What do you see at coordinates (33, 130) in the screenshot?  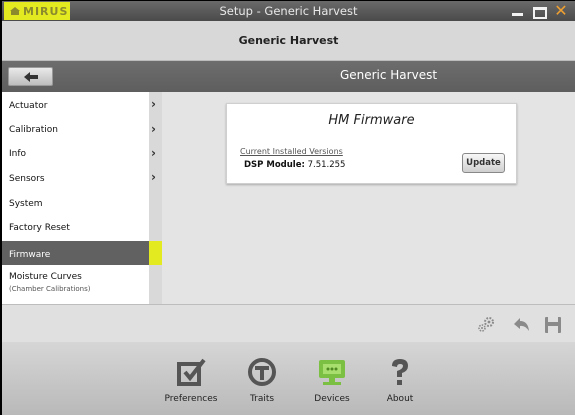 I see `sidebar-item-label: Calibration` at bounding box center [33, 130].